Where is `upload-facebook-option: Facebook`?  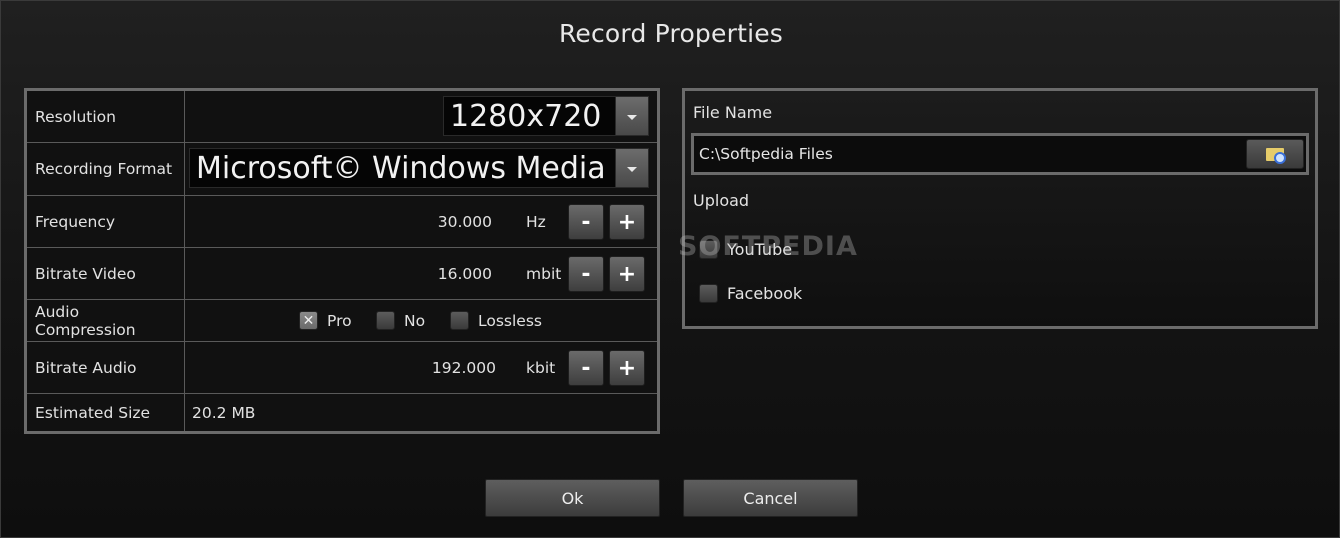
upload-facebook-option: Facebook is located at coordinates (750, 293).